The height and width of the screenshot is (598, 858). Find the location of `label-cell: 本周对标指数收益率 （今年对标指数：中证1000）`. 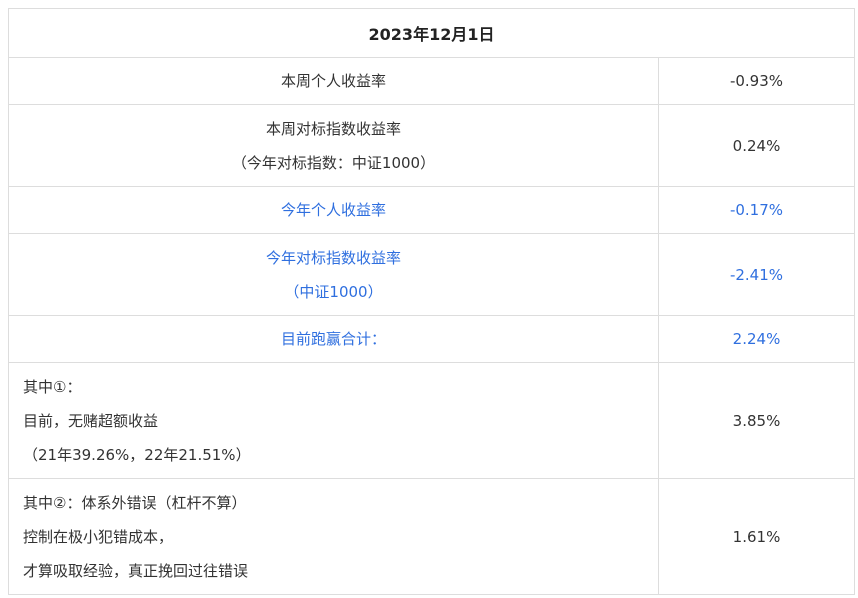

label-cell: 本周对标指数收益率 （今年对标指数：中证1000） is located at coordinates (333, 145).